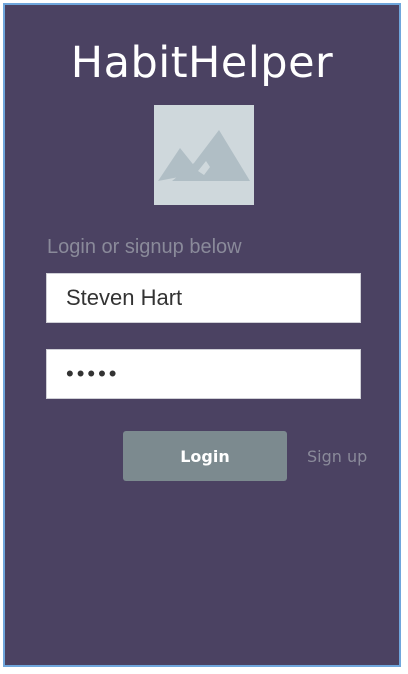 The height and width of the screenshot is (674, 408). What do you see at coordinates (93, 373) in the screenshot?
I see `password-value: •••••` at bounding box center [93, 373].